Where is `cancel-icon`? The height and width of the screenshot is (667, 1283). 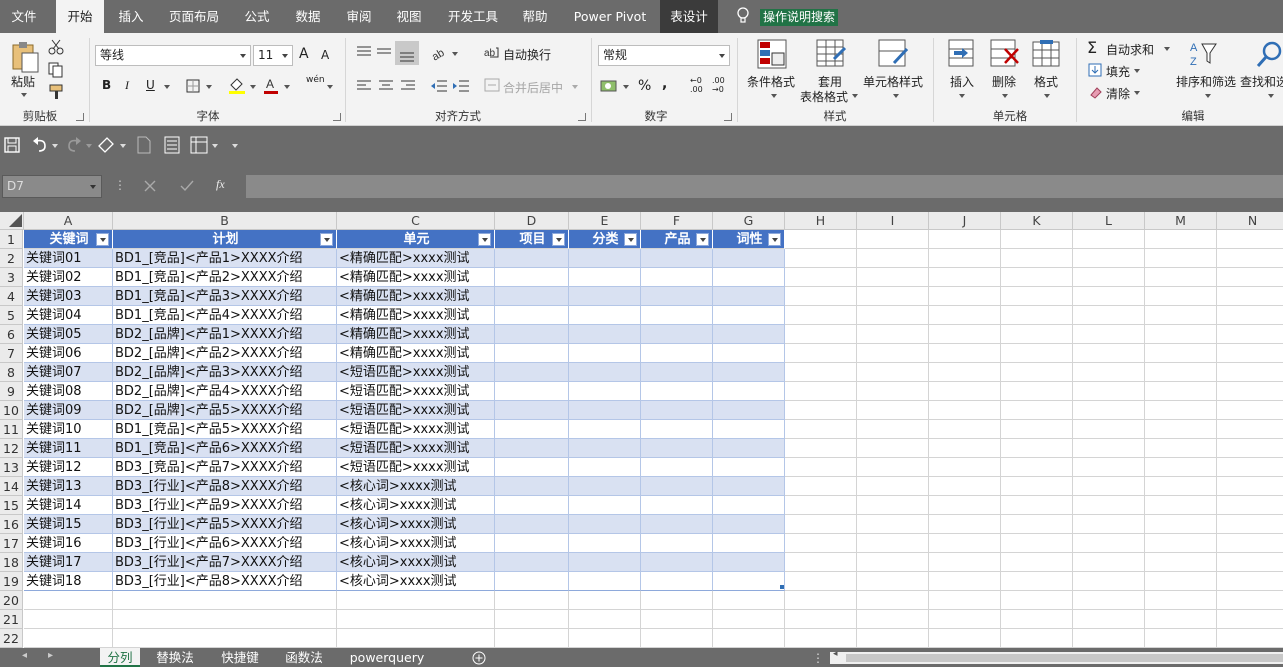
cancel-icon is located at coordinates (150, 186).